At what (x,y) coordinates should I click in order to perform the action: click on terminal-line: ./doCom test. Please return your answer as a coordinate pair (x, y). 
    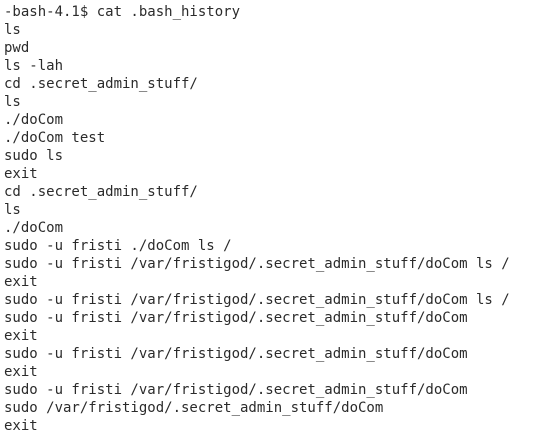
    Looking at the image, I should click on (55, 138).